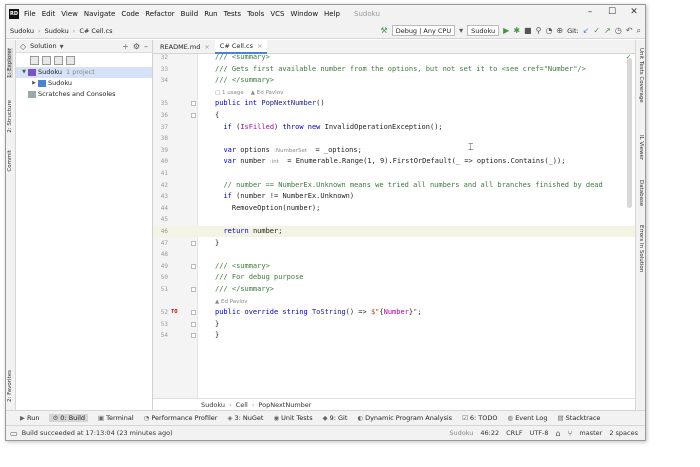 This screenshot has width=700, height=467. I want to click on tree-item: ▼ Sudoku 1 project, so click(84, 72).